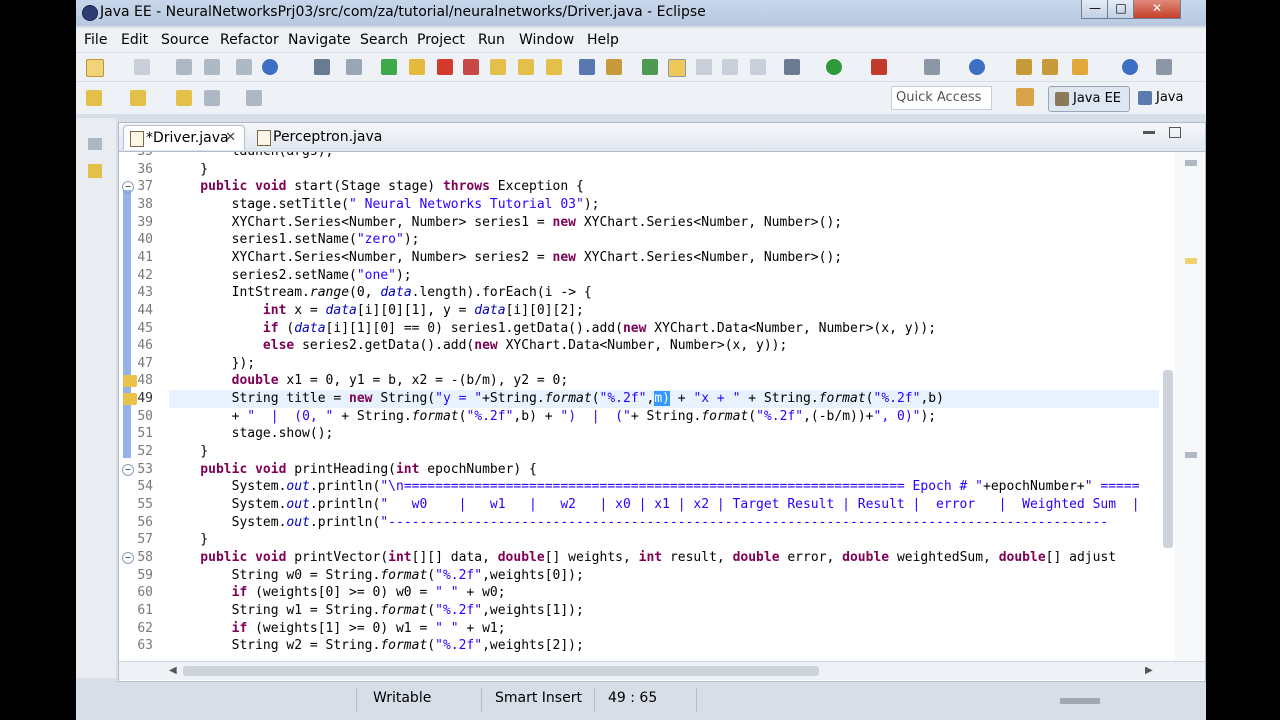 This screenshot has width=1280, height=720. Describe the element at coordinates (319, 40) in the screenshot. I see `menu-navigate: Navigate` at that location.